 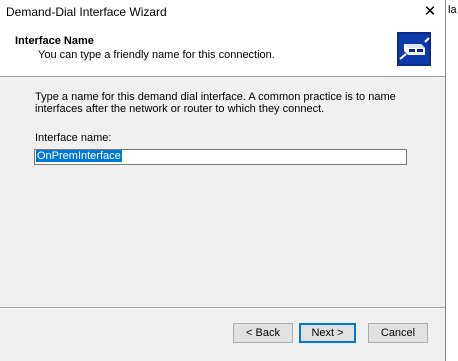 What do you see at coordinates (222, 12) in the screenshot?
I see `title-bar: Demand-Dial Interface Wizard ✕` at bounding box center [222, 12].